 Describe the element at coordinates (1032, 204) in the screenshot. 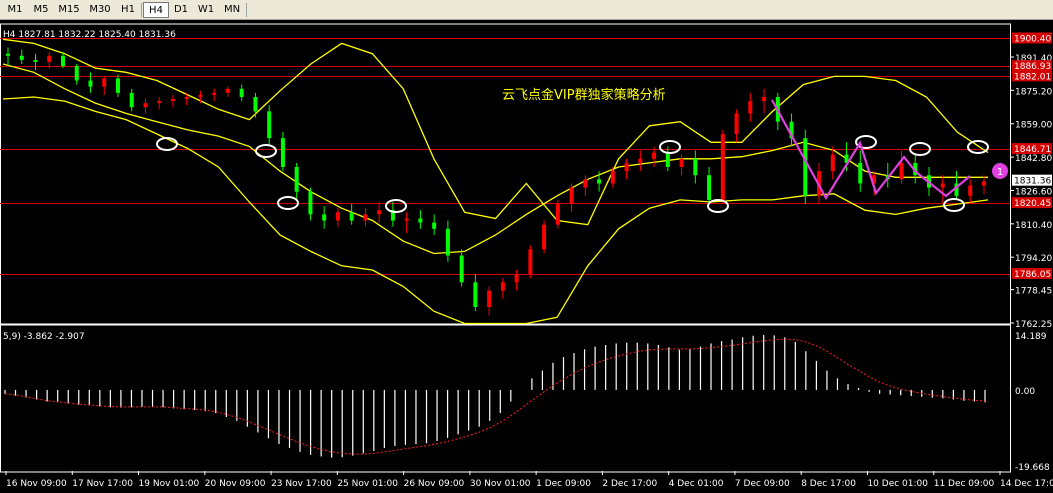

I see `price-line-label: 1820.45` at that location.